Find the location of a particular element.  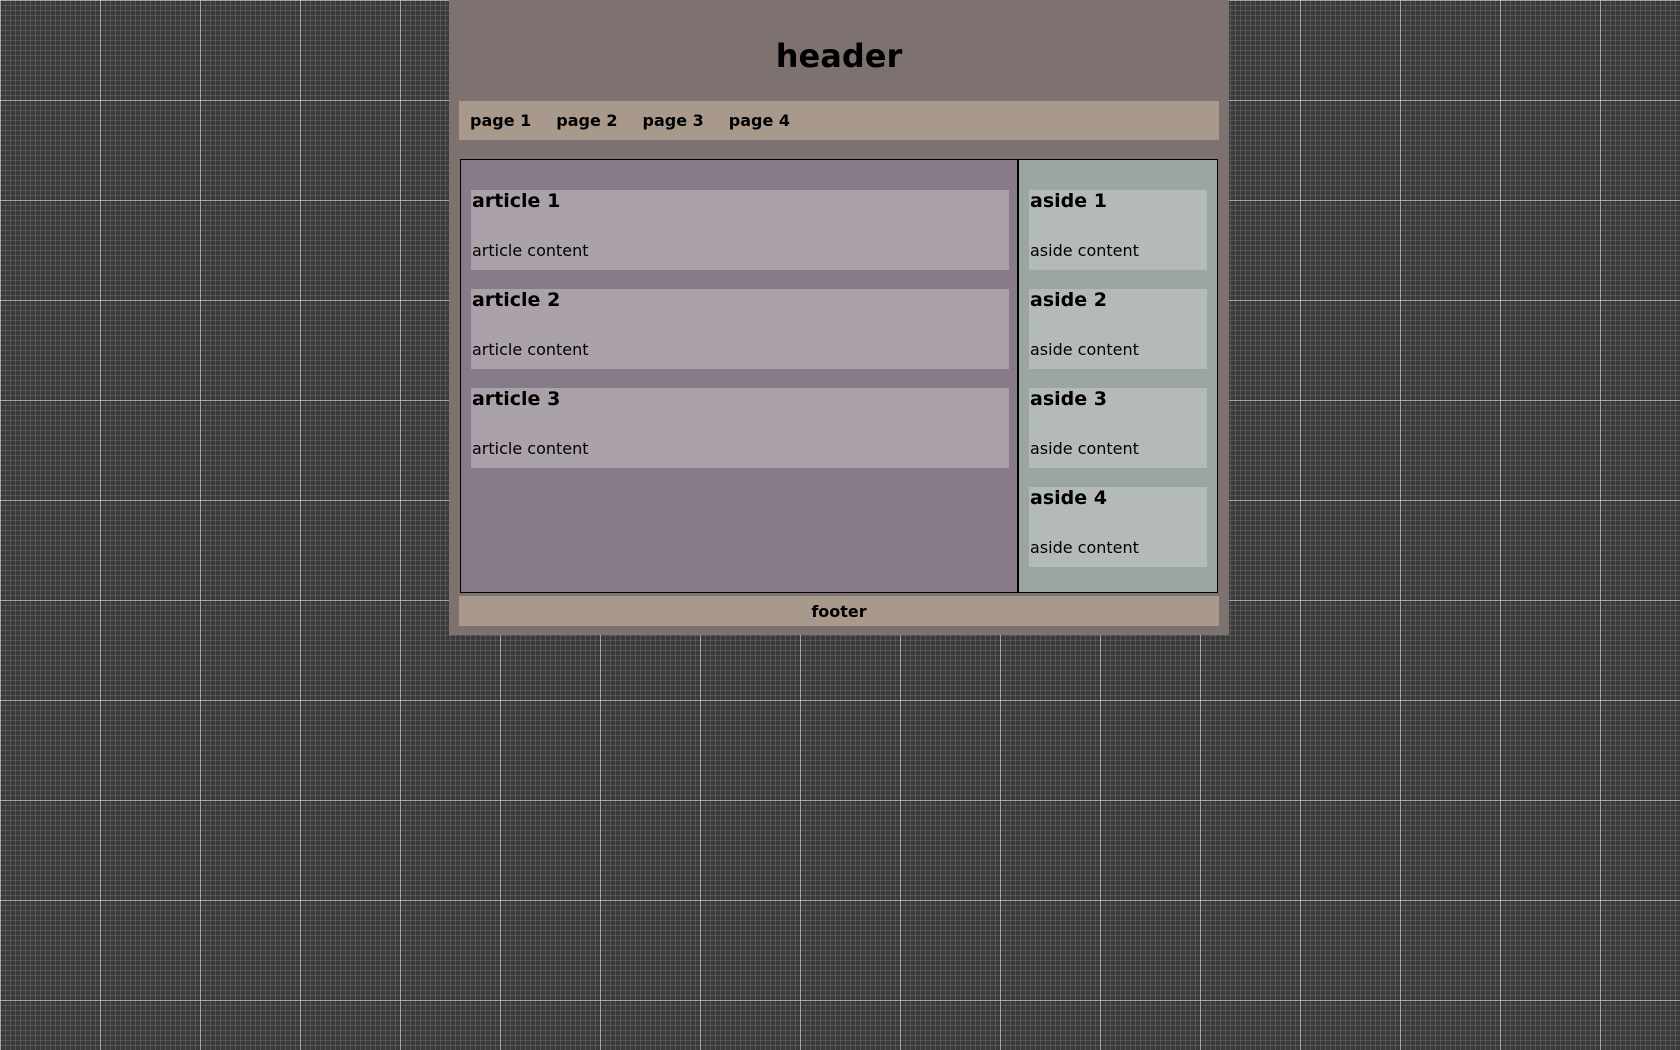

aside-card: aside 4 aside content is located at coordinates (1118, 527).